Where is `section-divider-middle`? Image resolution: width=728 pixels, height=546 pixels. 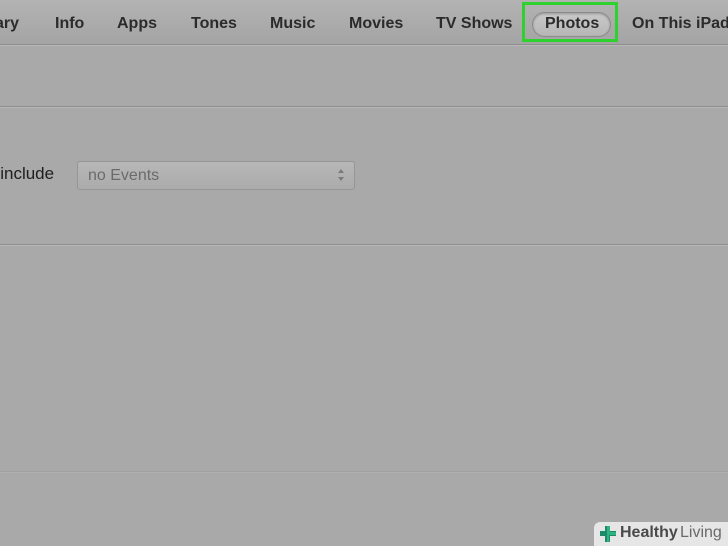
section-divider-middle is located at coordinates (364, 244).